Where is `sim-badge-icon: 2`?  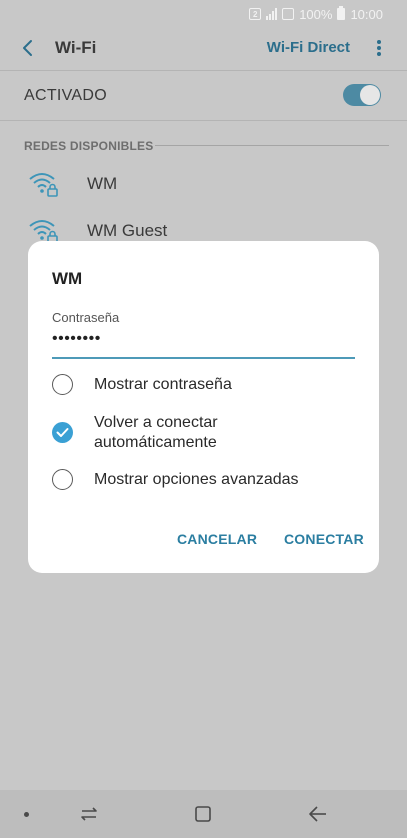
sim-badge-icon: 2 is located at coordinates (255, 14).